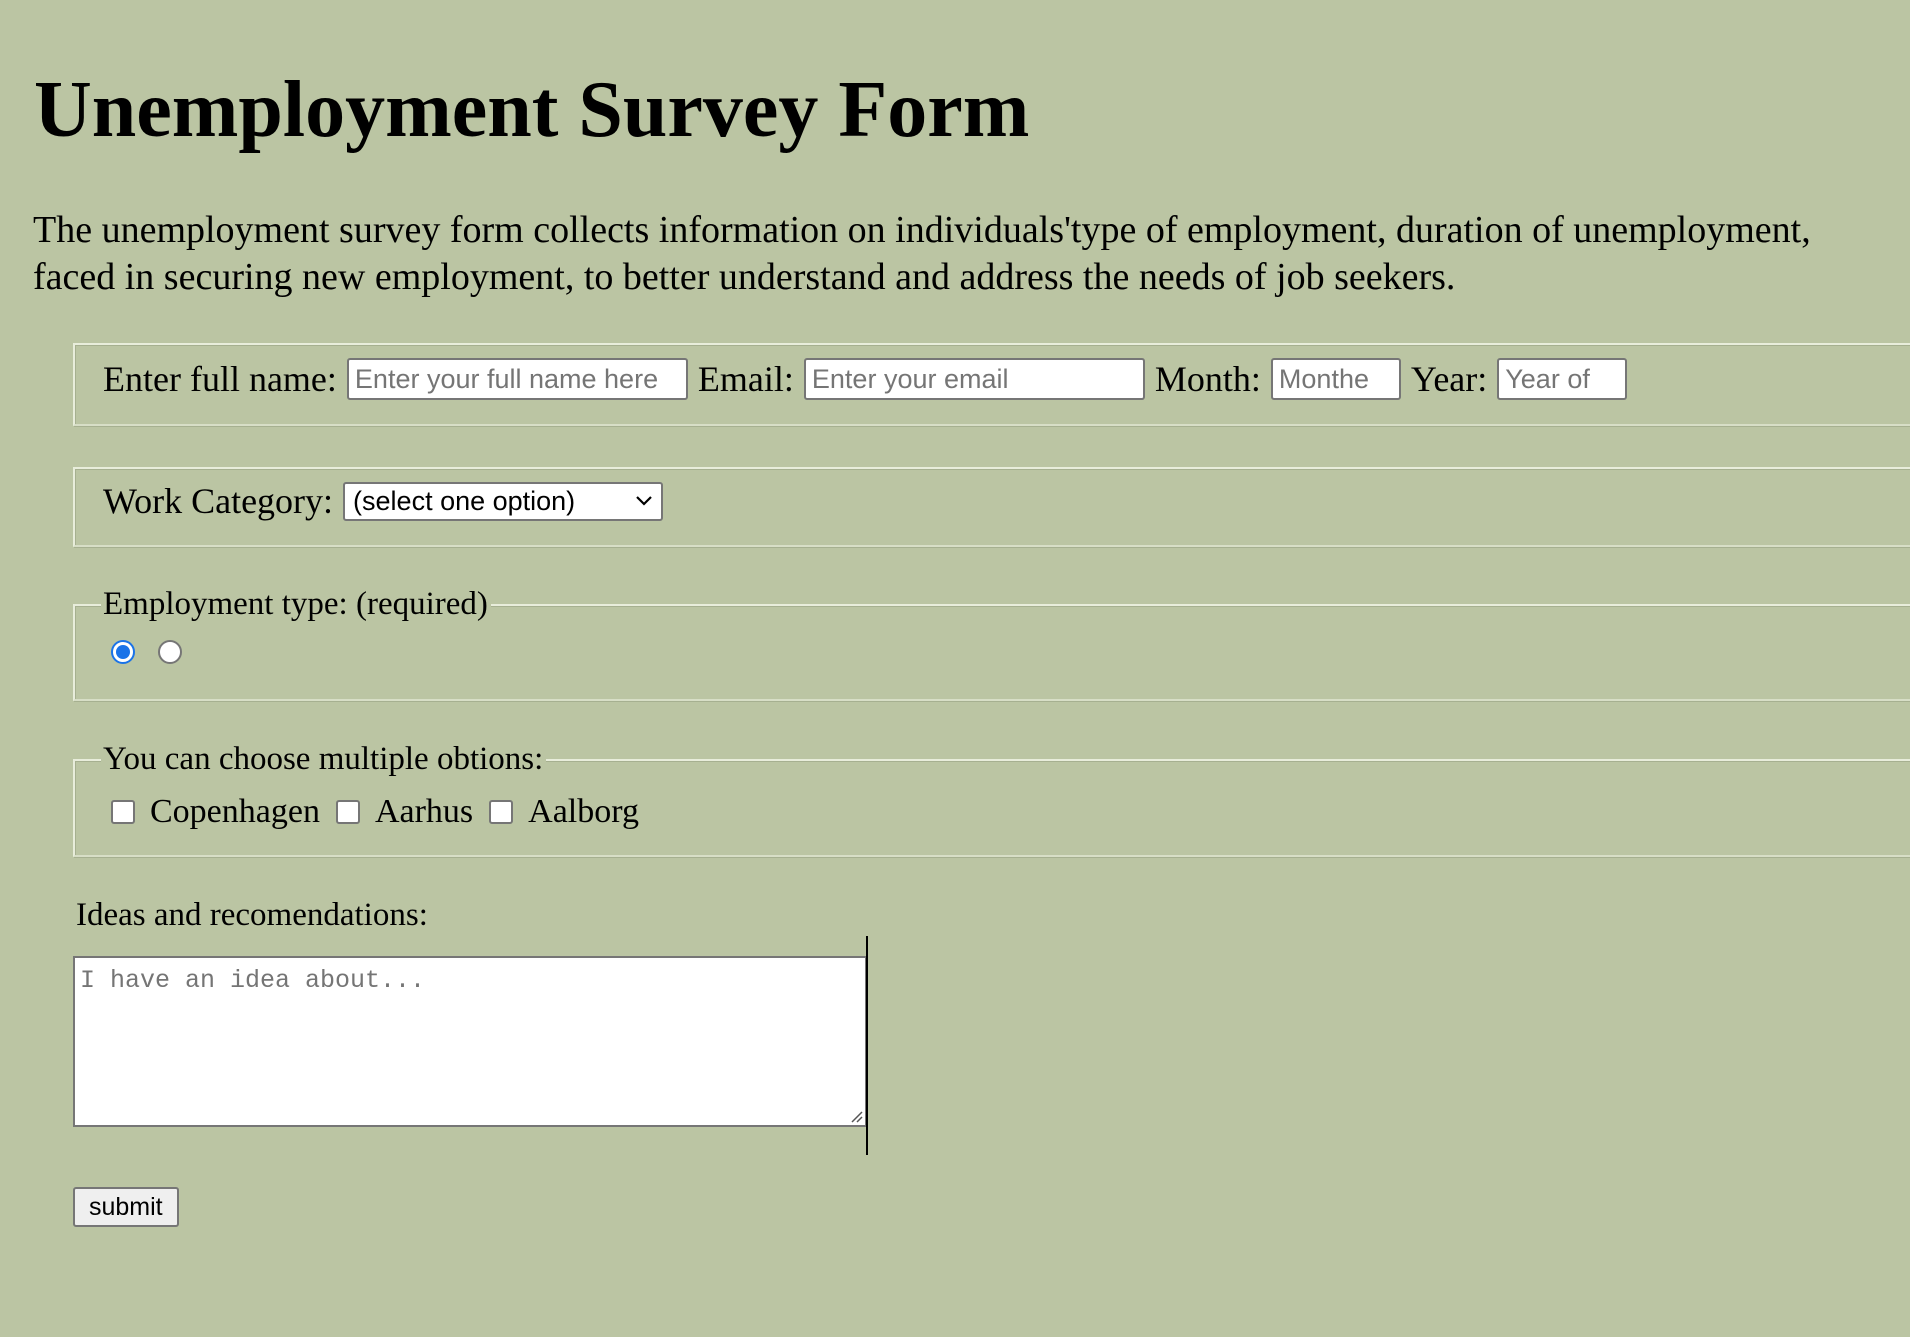 This screenshot has height=1337, width=1910. I want to click on resize-grip-icon, so click(856, 1116).